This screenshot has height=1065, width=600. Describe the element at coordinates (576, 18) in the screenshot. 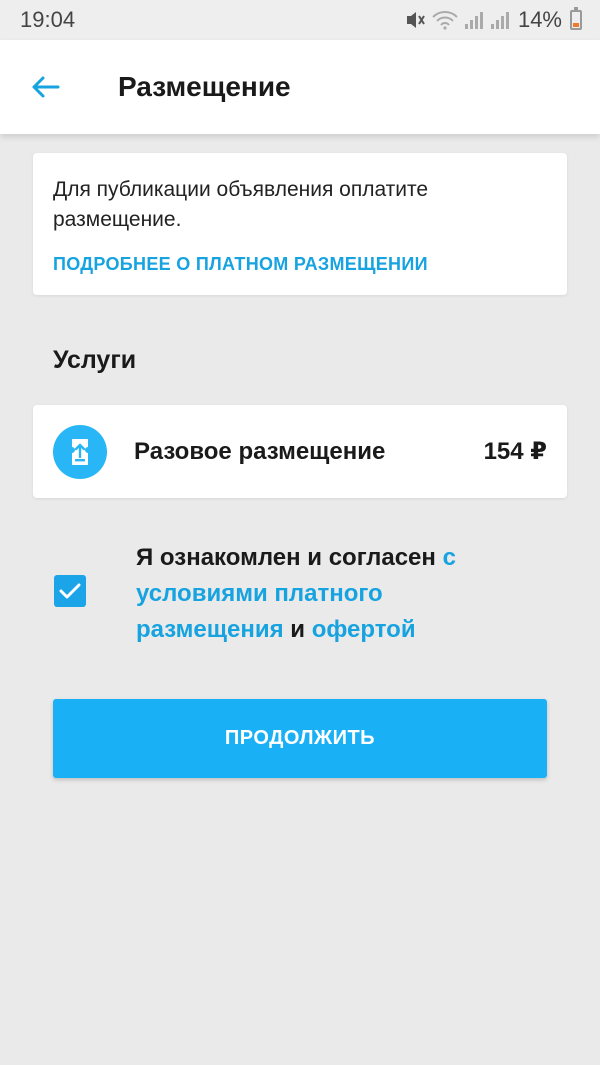

I see `battery-icon` at that location.